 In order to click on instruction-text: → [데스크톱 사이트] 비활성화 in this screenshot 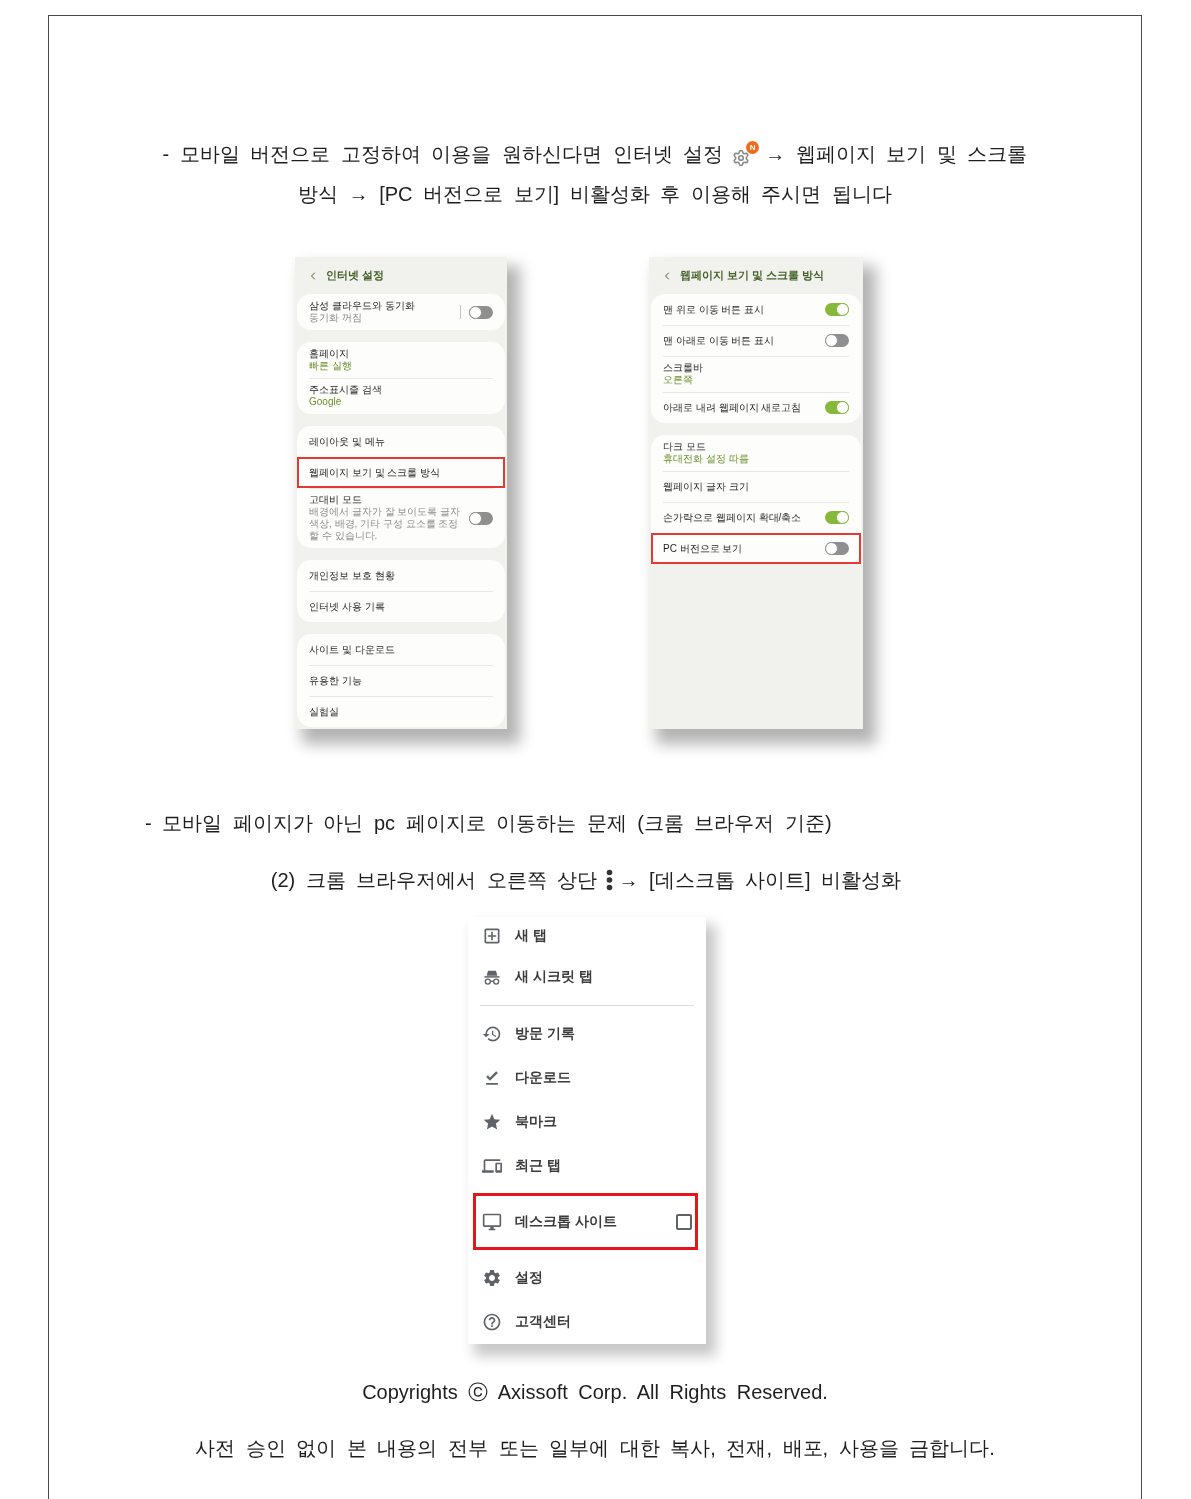, I will do `click(760, 880)`.